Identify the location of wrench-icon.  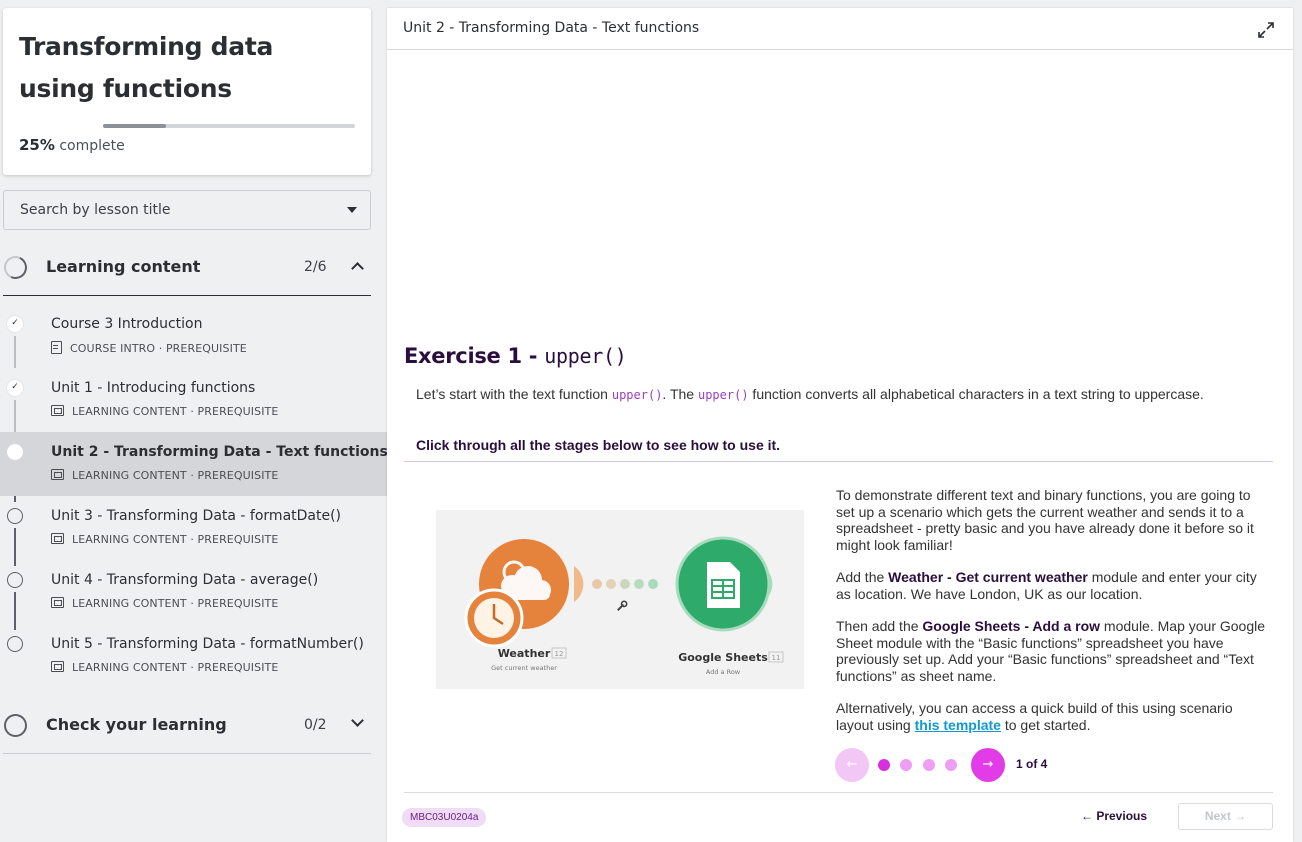
(622, 605).